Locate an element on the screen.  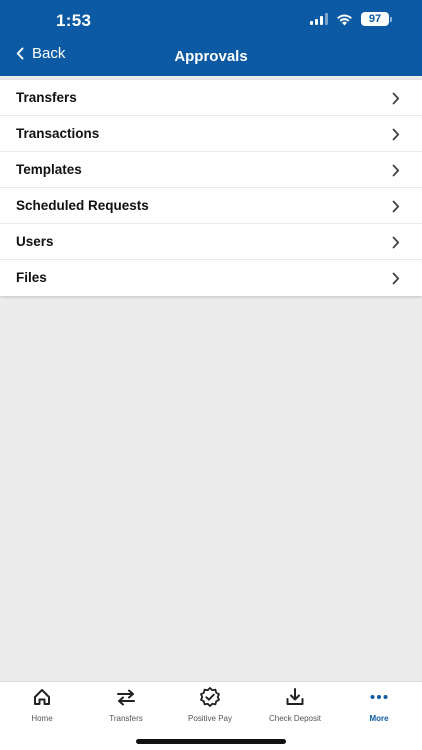
badge-check-icon is located at coordinates (210, 697).